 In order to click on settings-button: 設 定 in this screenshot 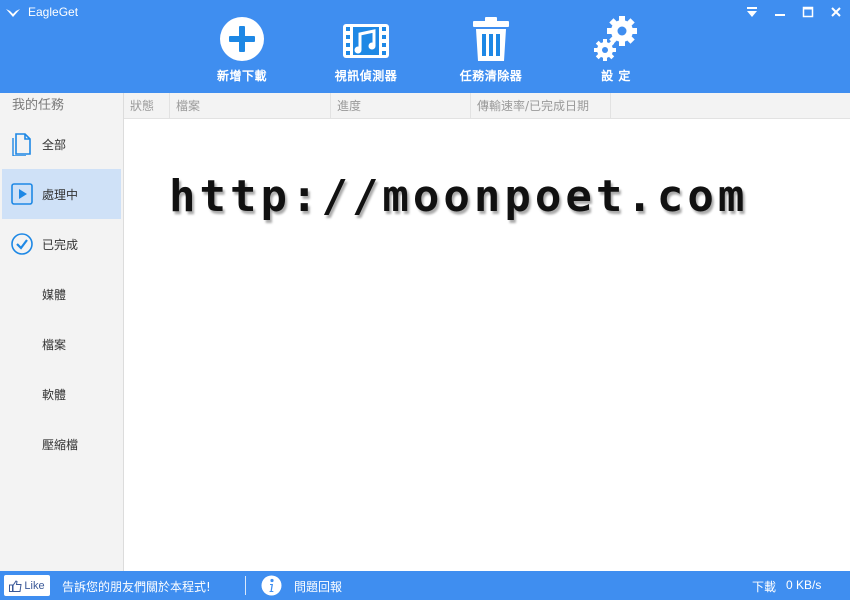, I will do `click(616, 50)`.